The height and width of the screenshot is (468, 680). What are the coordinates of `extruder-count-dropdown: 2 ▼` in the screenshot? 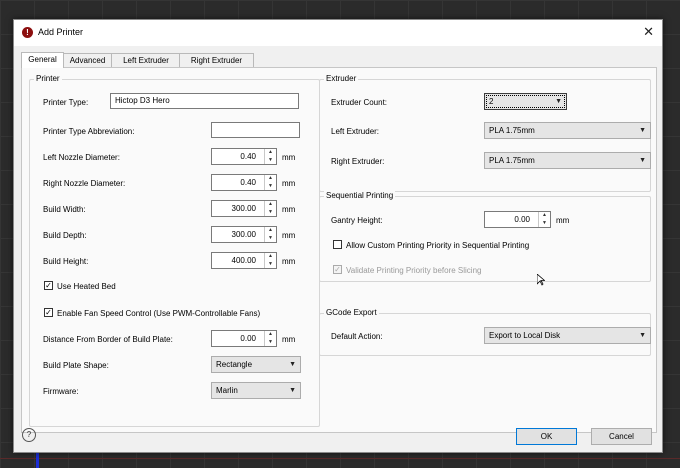 It's located at (525, 101).